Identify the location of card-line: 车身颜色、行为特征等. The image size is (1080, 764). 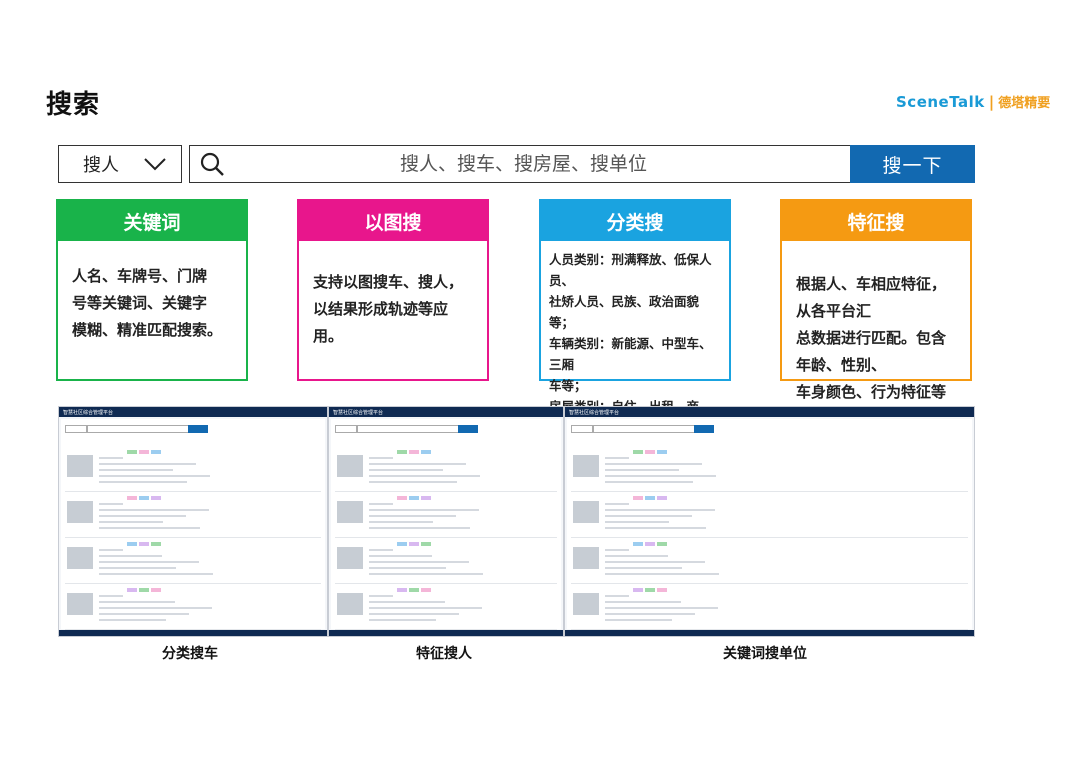
(871, 392).